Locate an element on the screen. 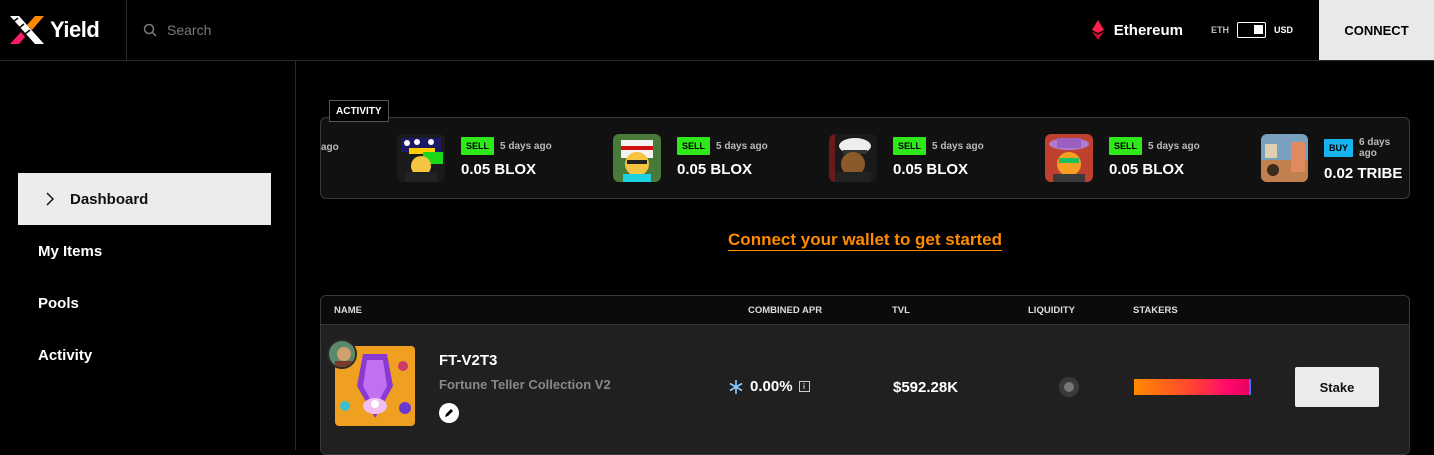 The width and height of the screenshot is (1434, 455). stake-button: Stake is located at coordinates (1337, 387).